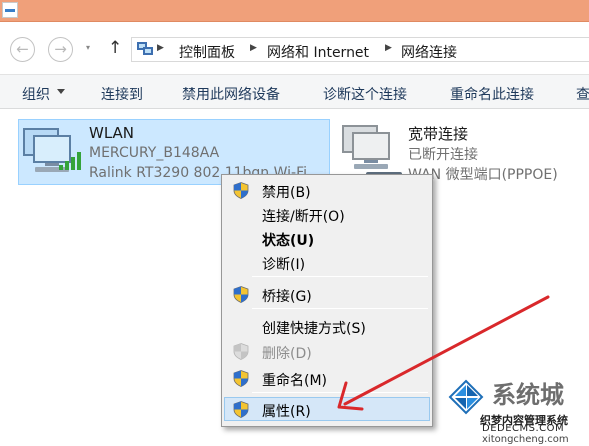 This screenshot has height=446, width=589. I want to click on command-bar: 组织 连接到 禁用此网络设备 诊断这个连接 重命名此连接 查, so click(294, 91).